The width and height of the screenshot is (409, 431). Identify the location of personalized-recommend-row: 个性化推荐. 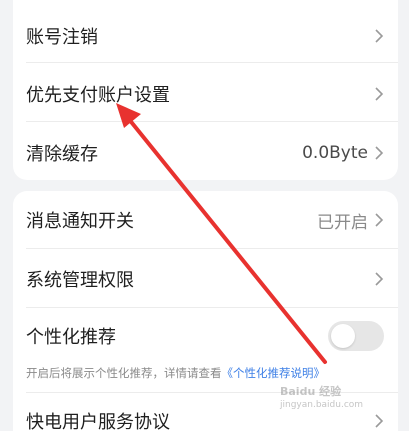
(205, 336).